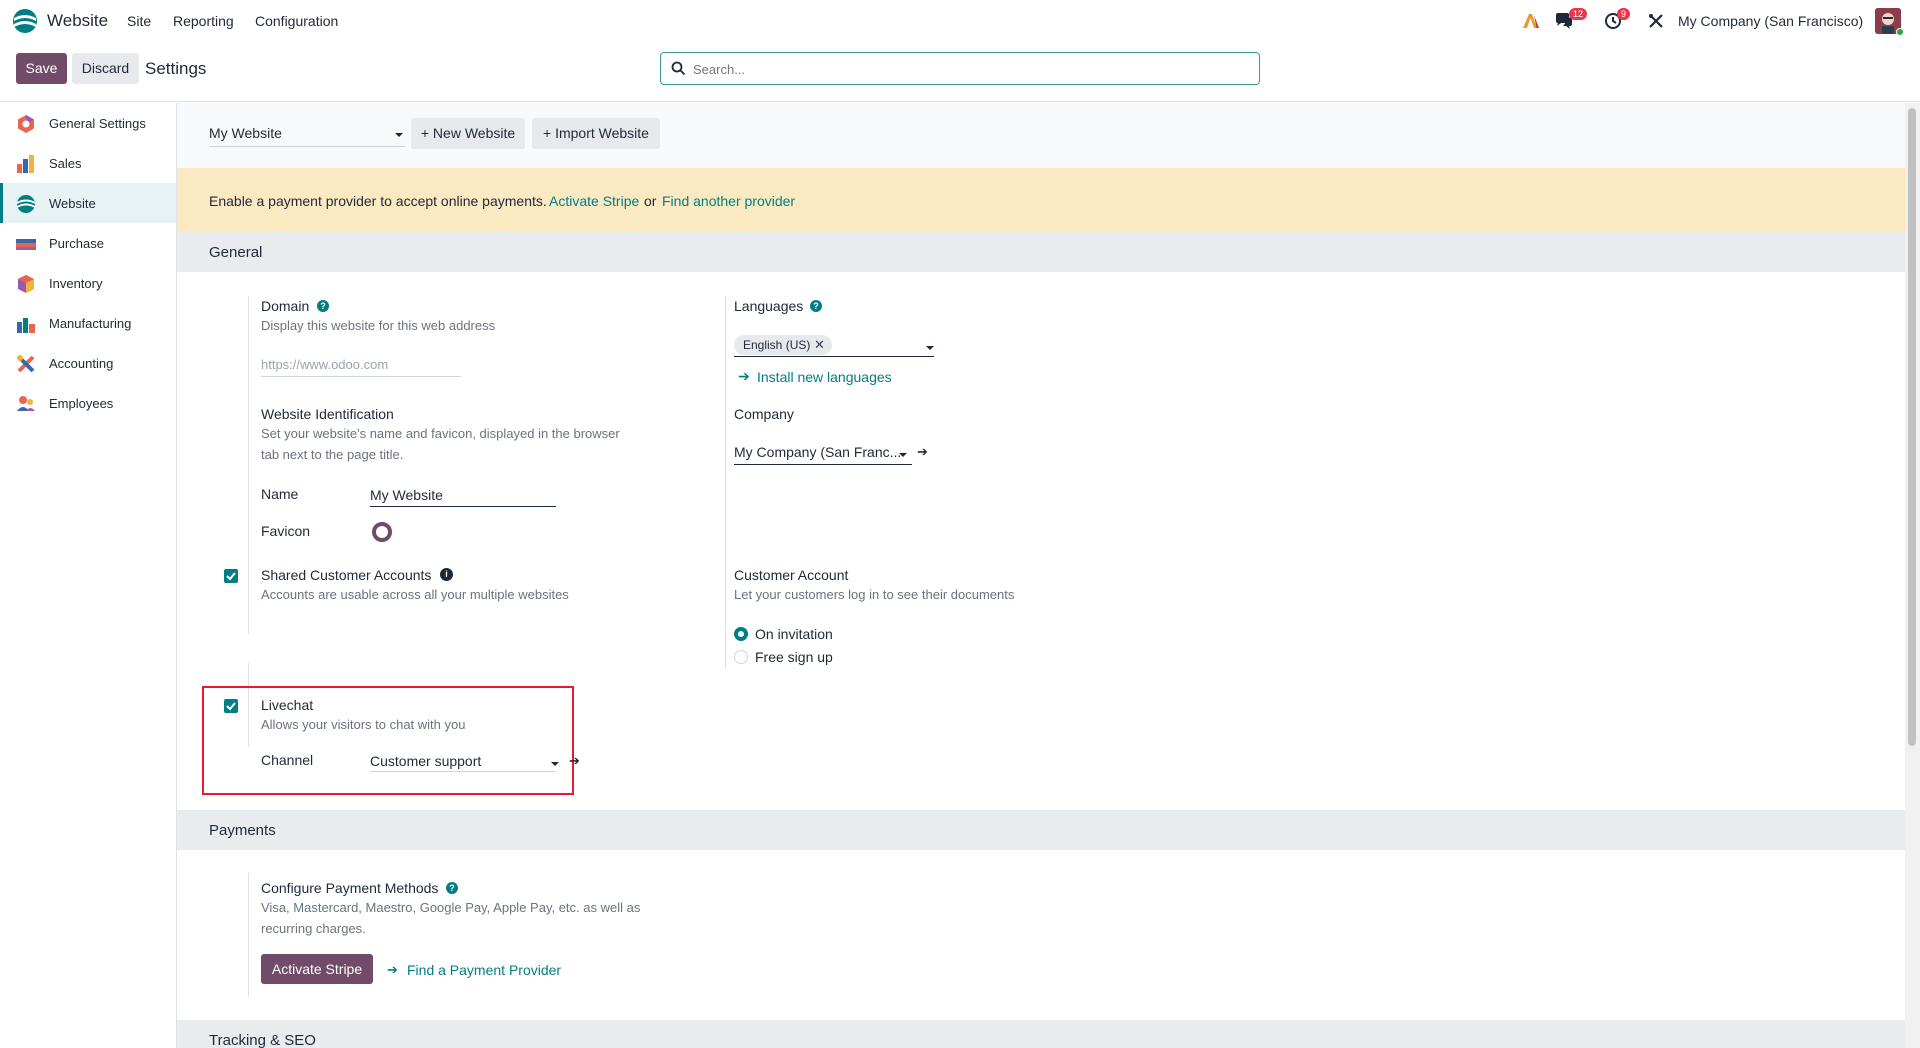 Image resolution: width=1920 pixels, height=1048 pixels. Describe the element at coordinates (327, 414) in the screenshot. I see `identification-title: Website Identification` at that location.